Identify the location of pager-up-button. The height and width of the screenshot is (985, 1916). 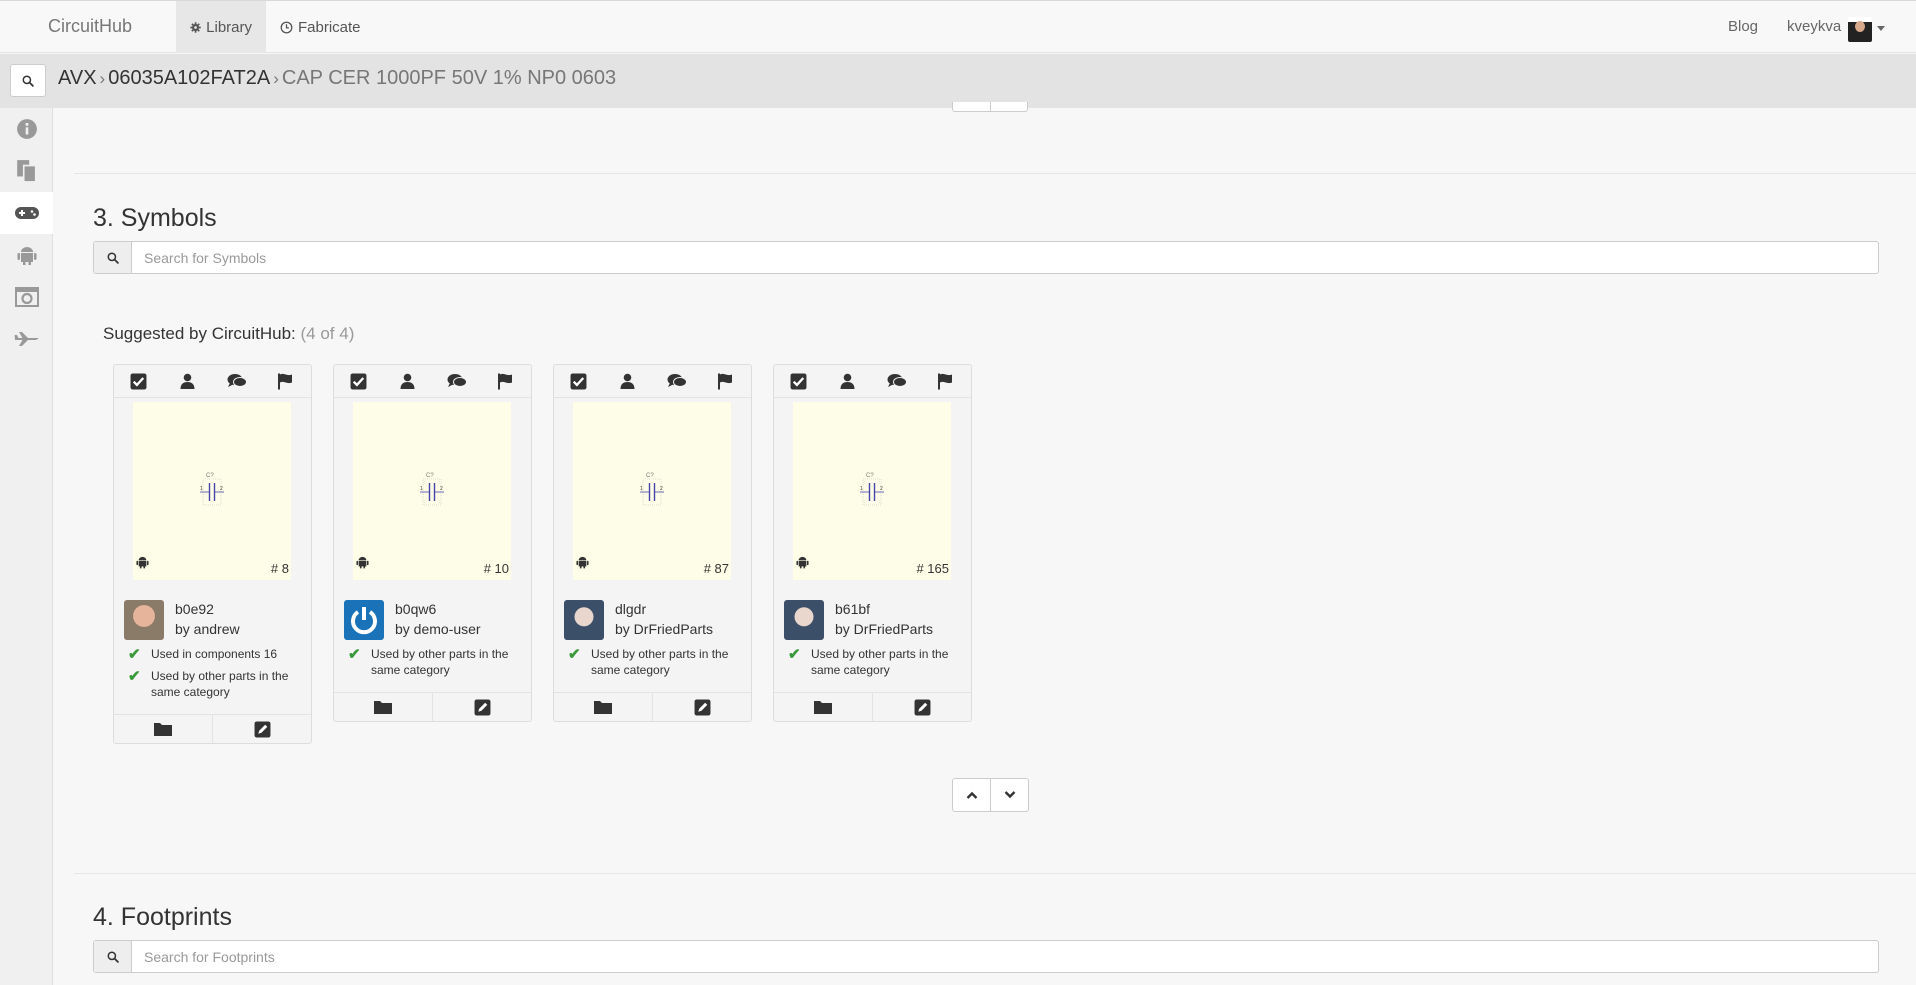
(971, 795).